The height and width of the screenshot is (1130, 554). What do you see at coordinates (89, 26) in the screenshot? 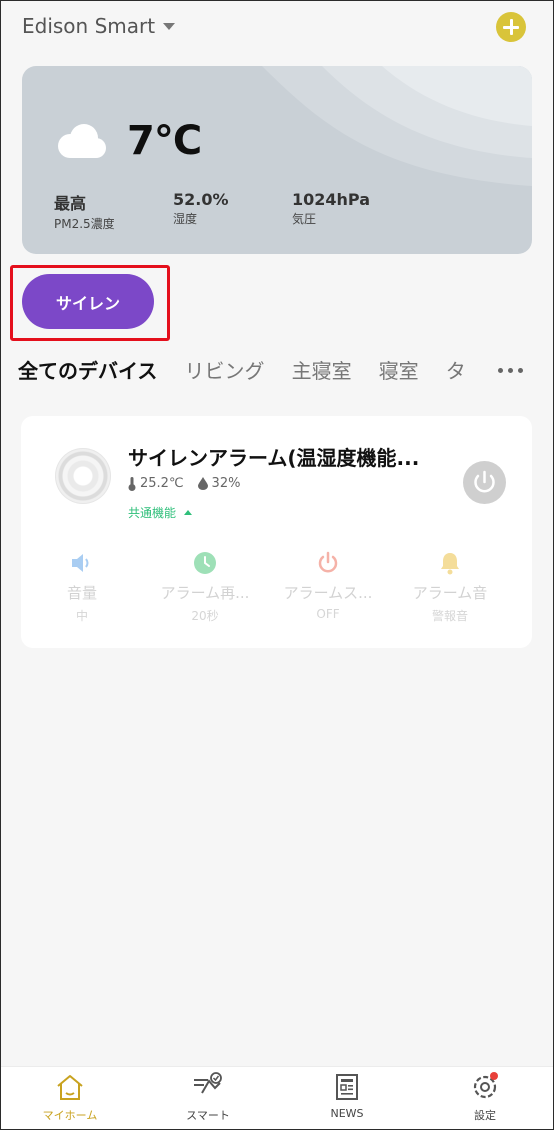
I see `home-name: Edison Smart` at bounding box center [89, 26].